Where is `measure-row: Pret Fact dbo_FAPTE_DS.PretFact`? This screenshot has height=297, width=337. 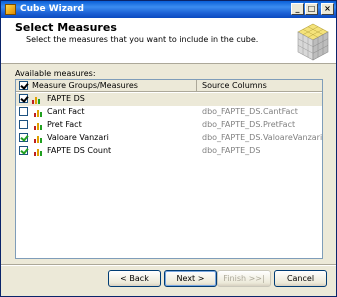
measure-row: Pret Fact dbo_FAPTE_DS.PretFact is located at coordinates (169, 125).